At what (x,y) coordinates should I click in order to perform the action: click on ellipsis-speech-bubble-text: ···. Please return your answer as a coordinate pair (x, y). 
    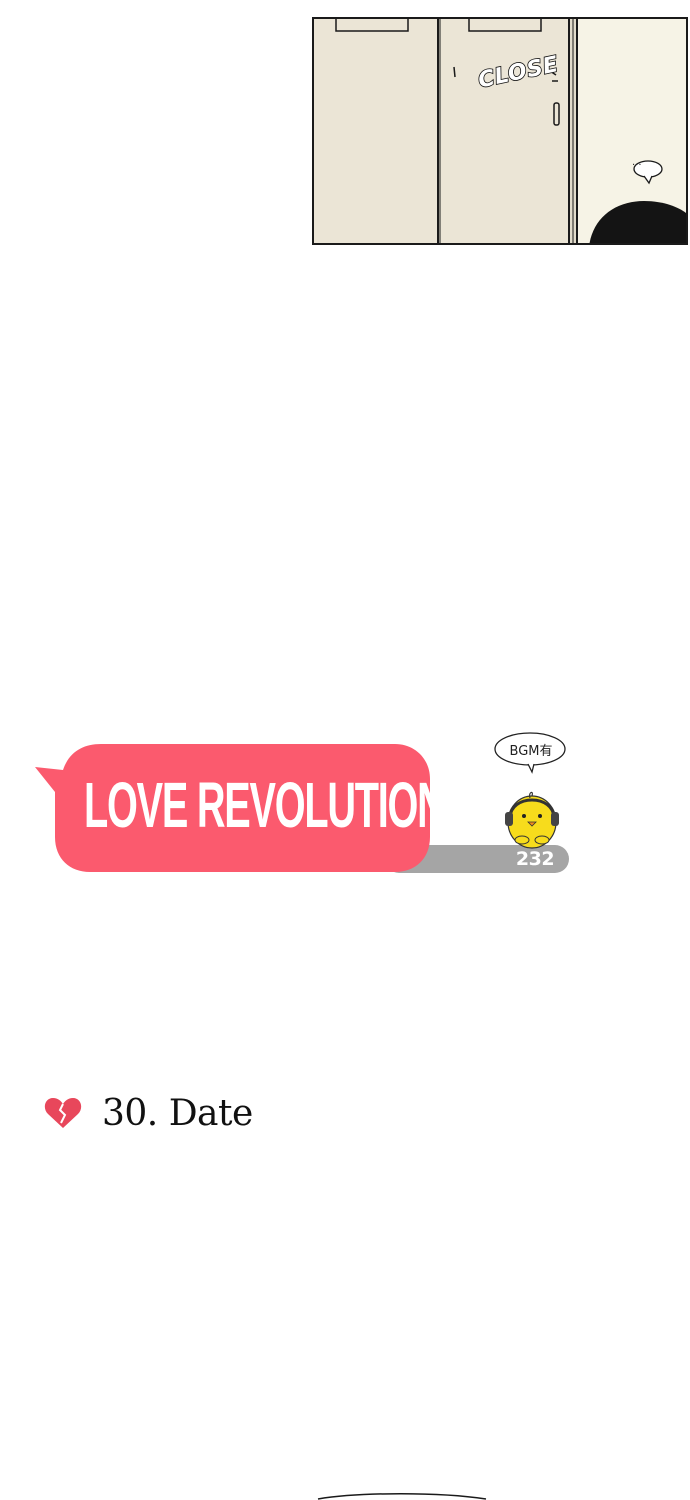
    Looking at the image, I should click on (637, 165).